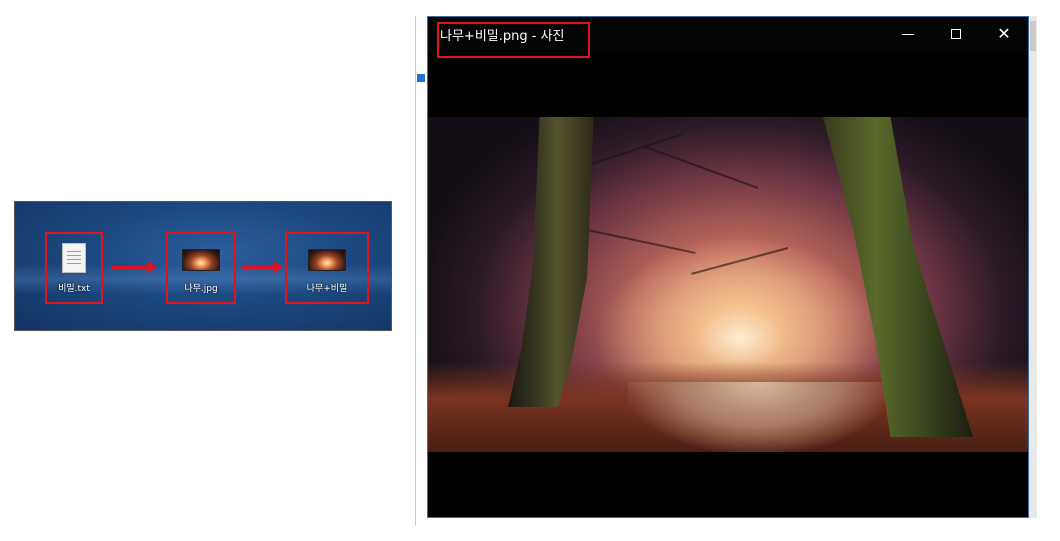 The height and width of the screenshot is (541, 1060). What do you see at coordinates (201, 289) in the screenshot?
I see `file-label: 나무.jpg` at bounding box center [201, 289].